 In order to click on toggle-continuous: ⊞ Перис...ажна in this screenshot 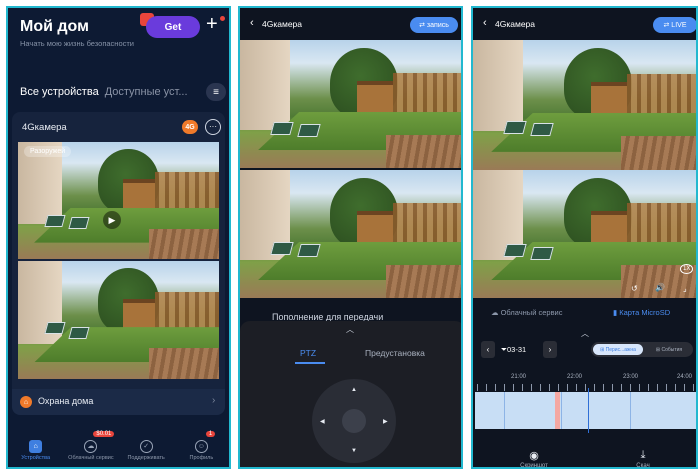, I will do `click(618, 349)`.